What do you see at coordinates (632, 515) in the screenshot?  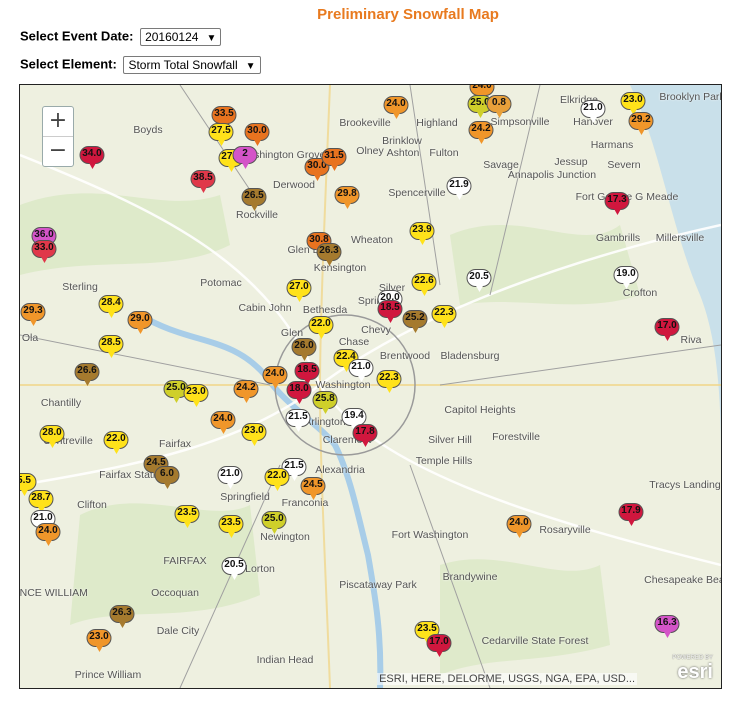 I see `snowfall-marker: 17.9` at bounding box center [632, 515].